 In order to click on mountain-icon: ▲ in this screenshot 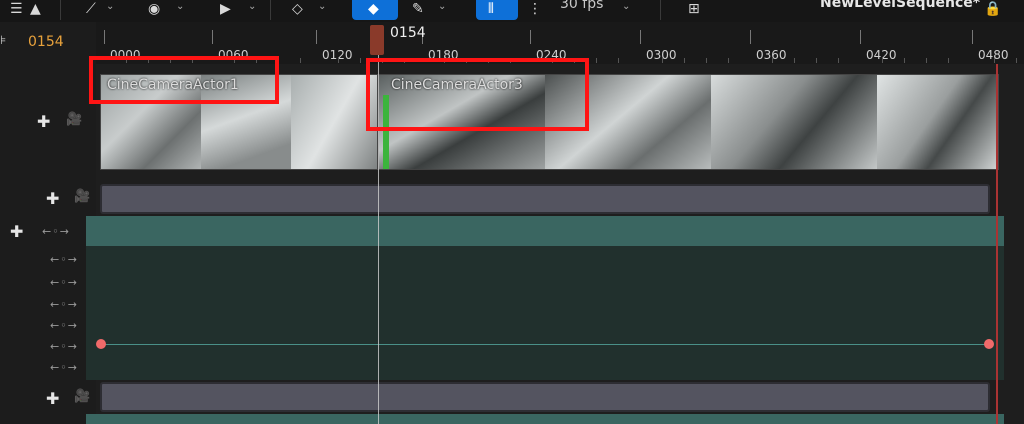, I will do `click(35, 9)`.